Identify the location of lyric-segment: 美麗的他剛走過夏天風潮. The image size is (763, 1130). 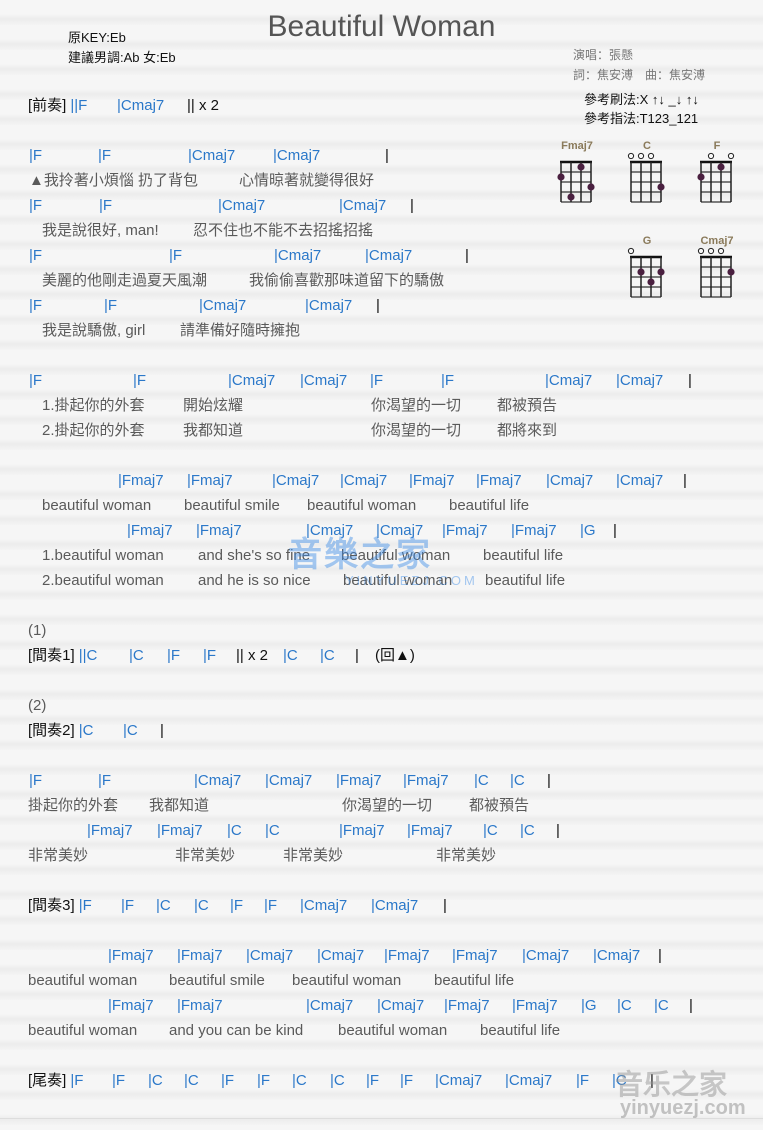
(125, 280).